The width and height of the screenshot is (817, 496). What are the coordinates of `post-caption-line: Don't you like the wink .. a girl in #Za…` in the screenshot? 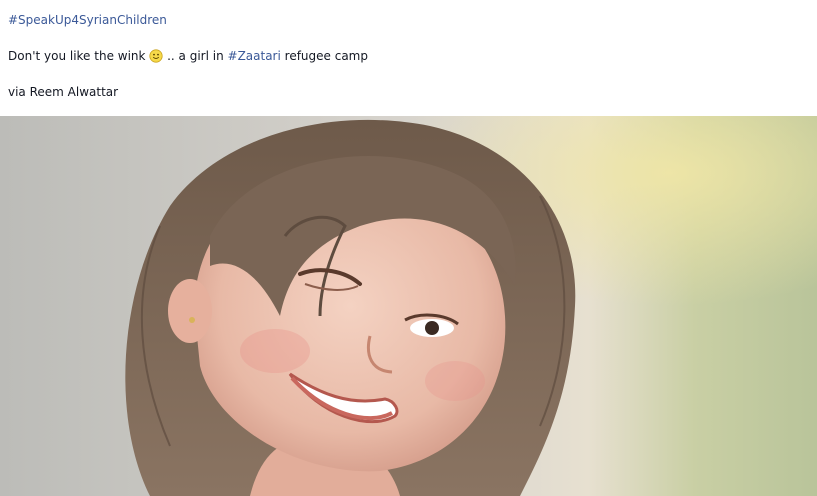 It's located at (188, 56).